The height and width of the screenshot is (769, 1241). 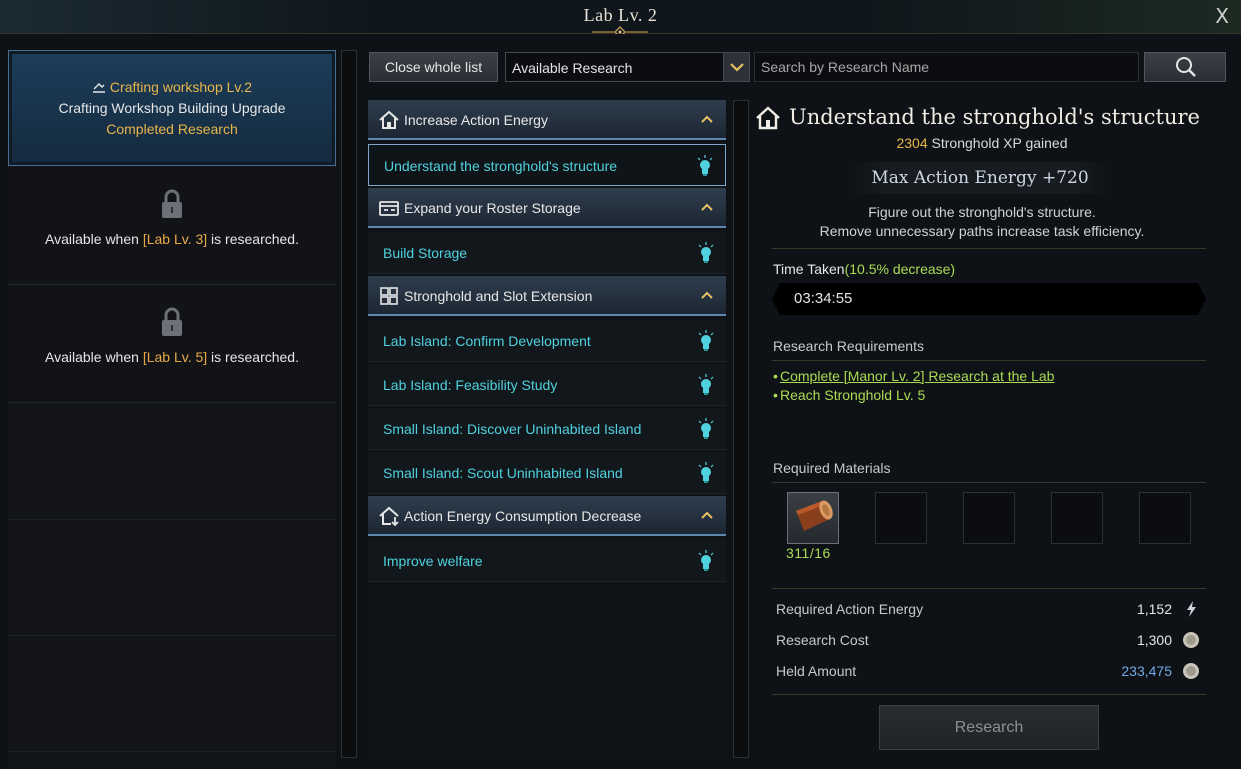 I want to click on category-label: Increase Action Energy, so click(x=476, y=120).